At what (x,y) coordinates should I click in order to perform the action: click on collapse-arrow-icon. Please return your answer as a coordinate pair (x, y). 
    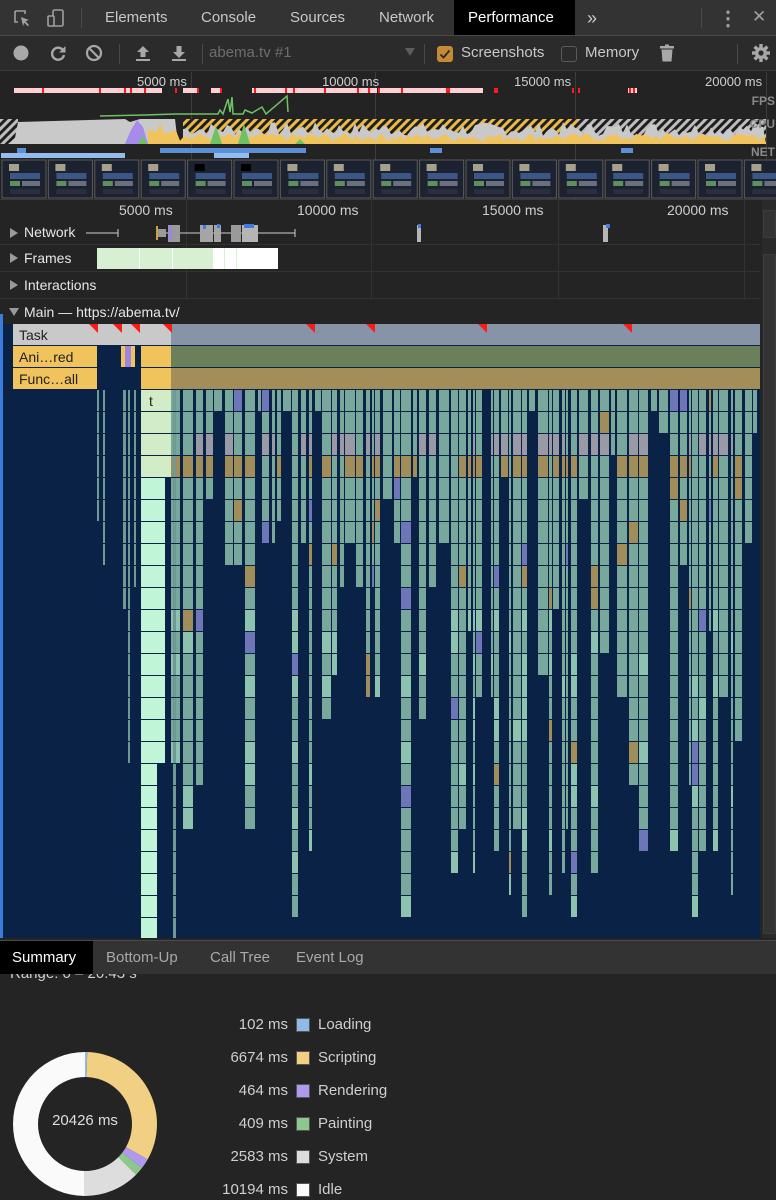
    Looking at the image, I should click on (14, 312).